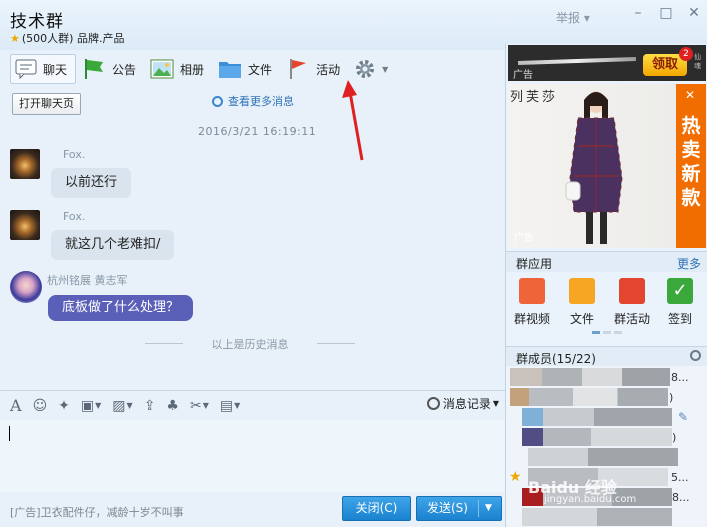  Describe the element at coordinates (9, 433) in the screenshot. I see `text-caret` at that location.